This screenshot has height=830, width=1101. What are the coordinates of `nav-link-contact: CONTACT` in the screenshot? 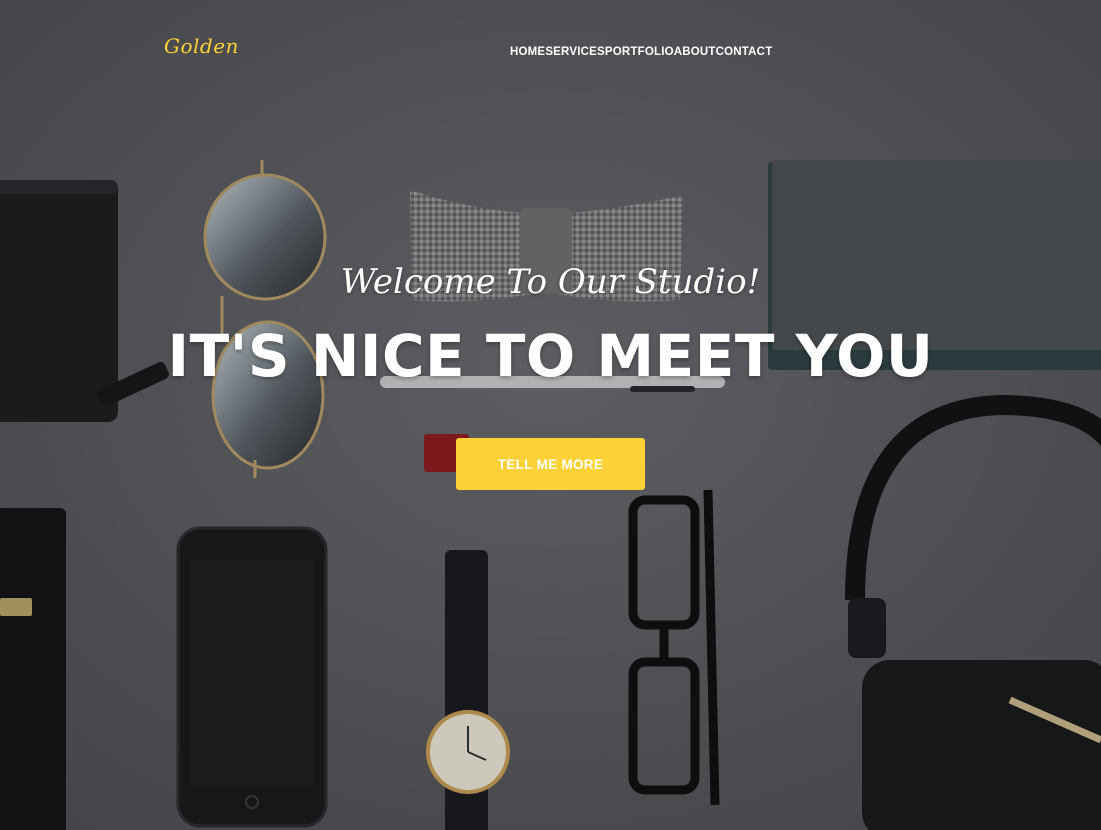 It's located at (744, 52).